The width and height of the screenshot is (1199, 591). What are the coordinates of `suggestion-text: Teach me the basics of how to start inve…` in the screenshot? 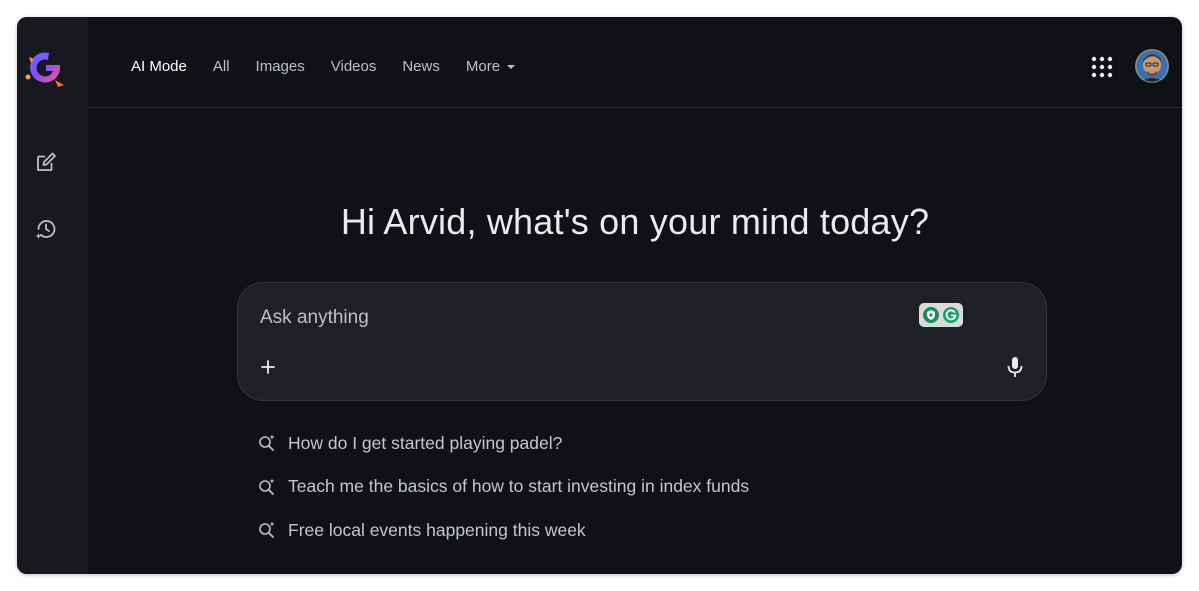 It's located at (519, 486).